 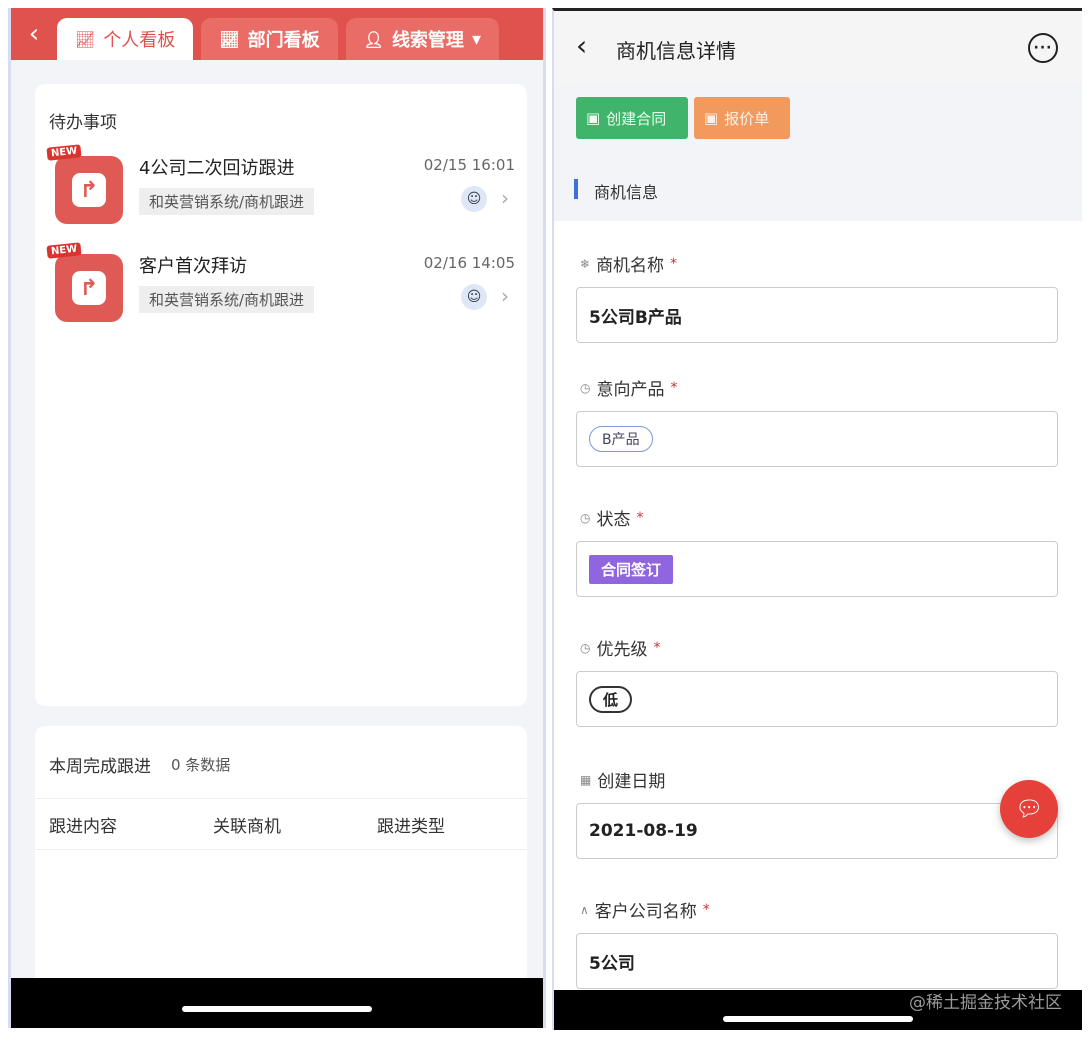 What do you see at coordinates (193, 266) in the screenshot?
I see `todo-name: 客户首次拜访` at bounding box center [193, 266].